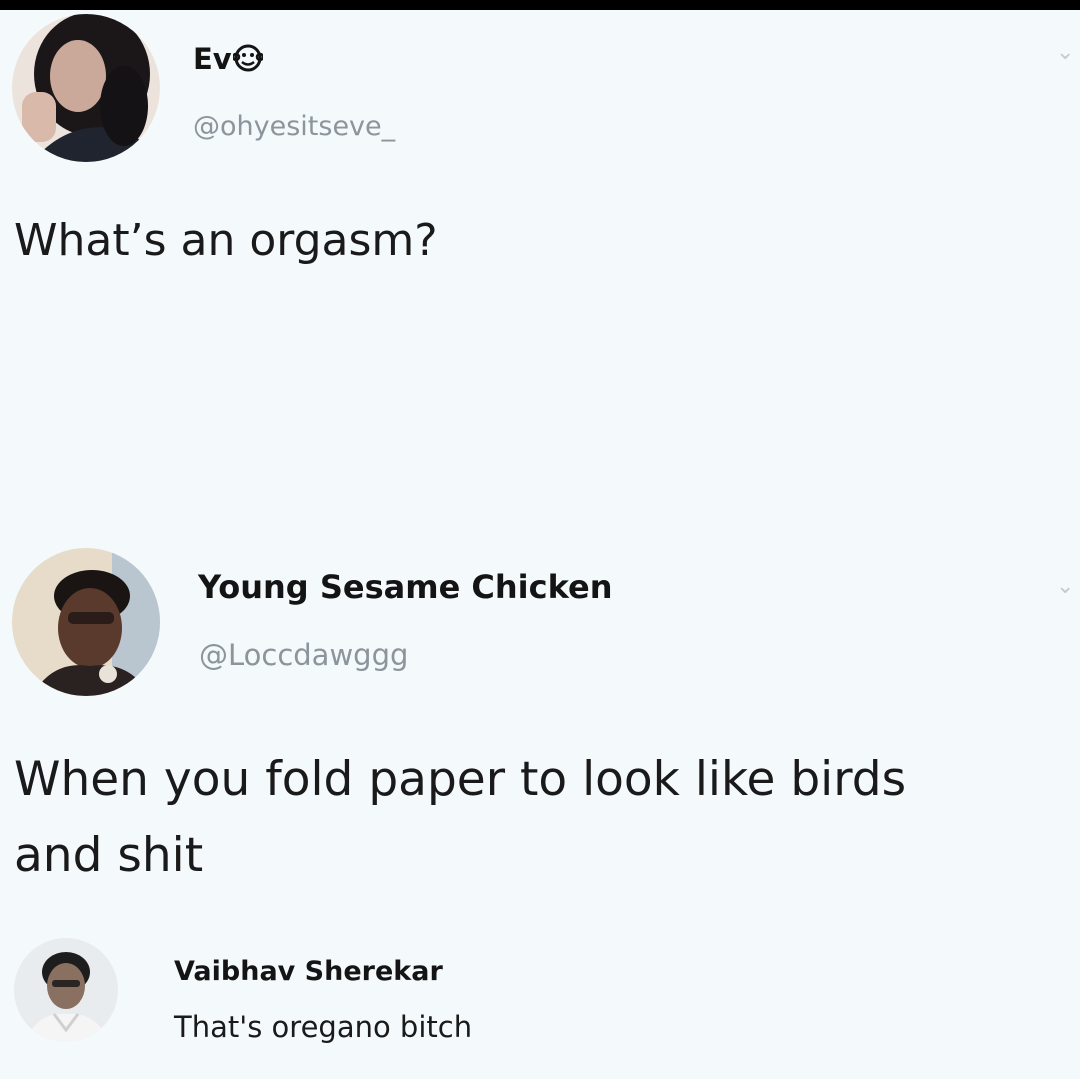 This screenshot has height=1079, width=1080. What do you see at coordinates (294, 126) in the screenshot?
I see `tweet-author-handle: @ohyesitseve_` at bounding box center [294, 126].